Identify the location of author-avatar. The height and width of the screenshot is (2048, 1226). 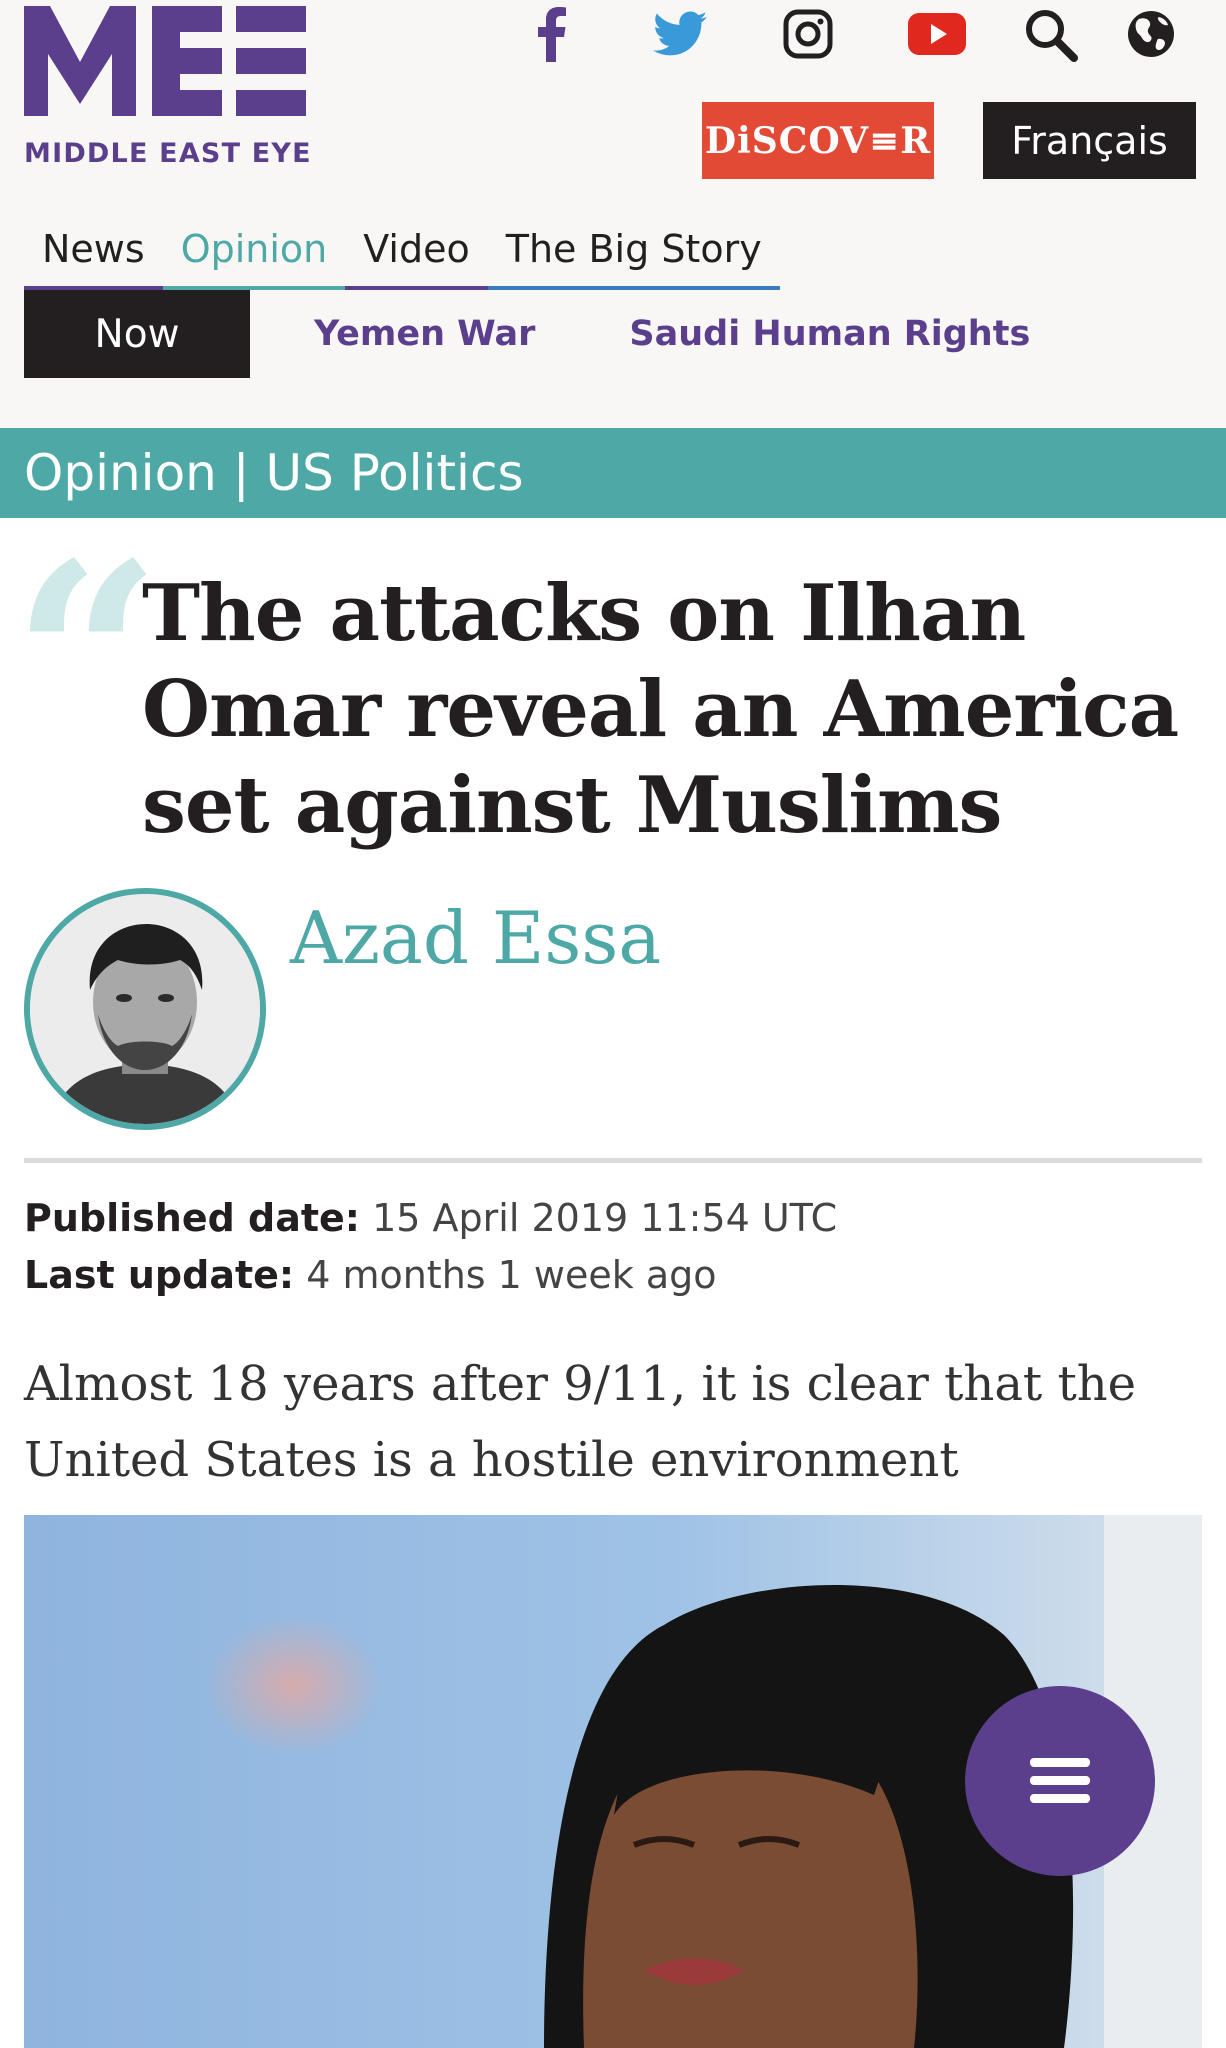
(145, 1009).